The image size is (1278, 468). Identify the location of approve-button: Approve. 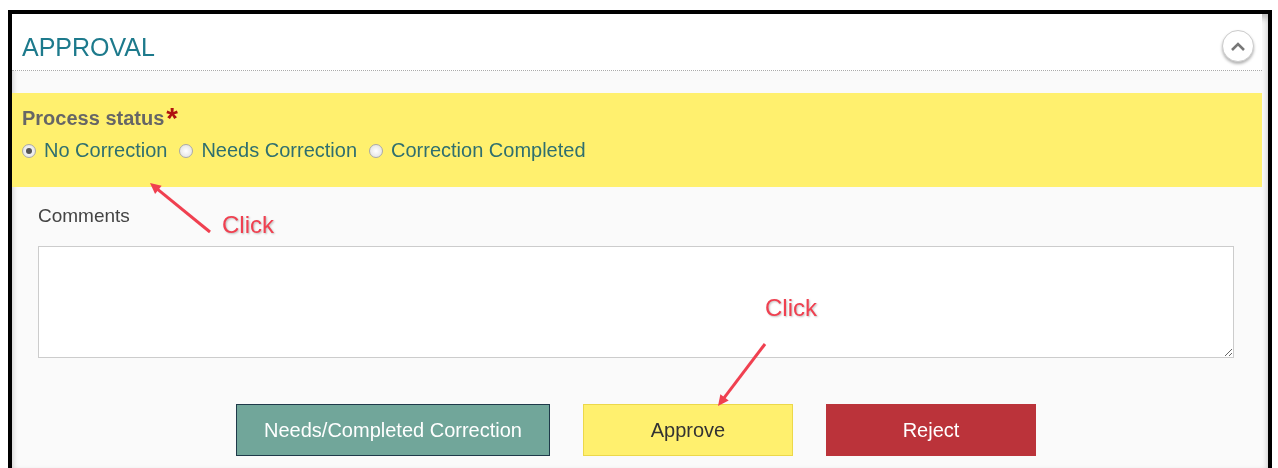
(688, 430).